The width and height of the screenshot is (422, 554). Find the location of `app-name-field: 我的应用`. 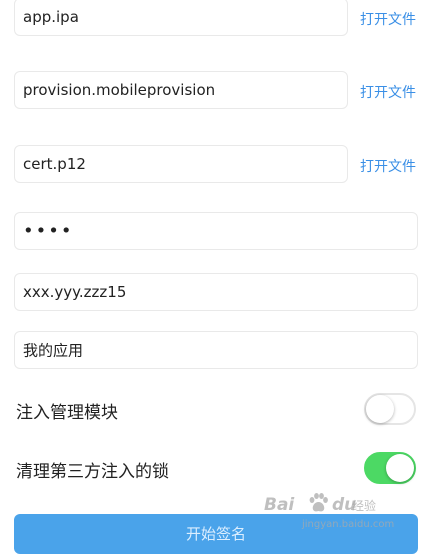

app-name-field: 我的应用 is located at coordinates (216, 350).